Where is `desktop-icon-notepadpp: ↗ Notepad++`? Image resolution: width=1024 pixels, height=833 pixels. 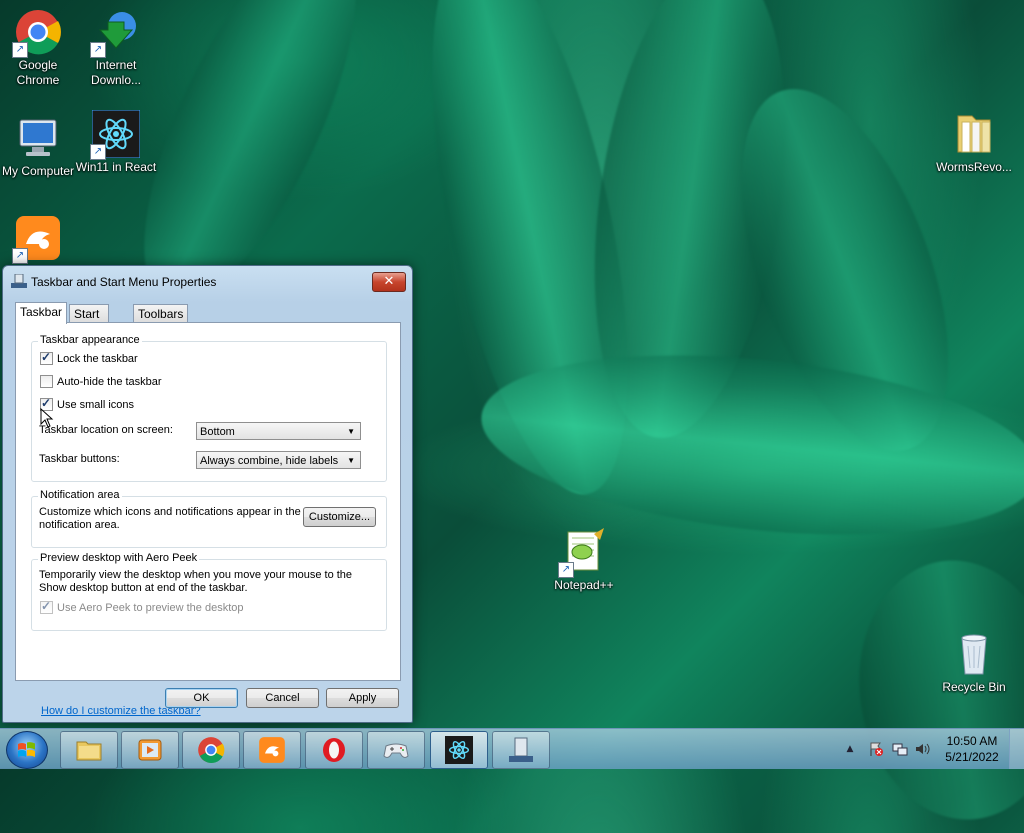
desktop-icon-notepadpp: ↗ Notepad++ is located at coordinates (584, 560).